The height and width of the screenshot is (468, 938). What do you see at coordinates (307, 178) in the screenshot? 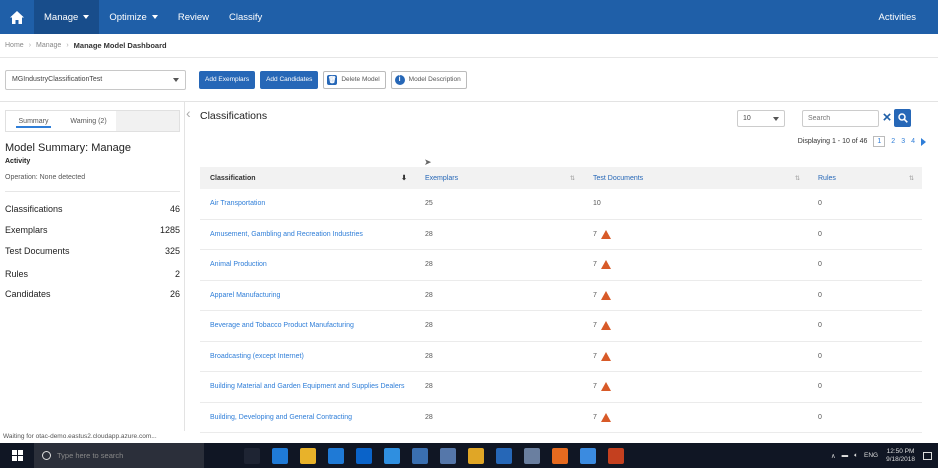
I see `column-header-classification: Classification ⬇` at bounding box center [307, 178].